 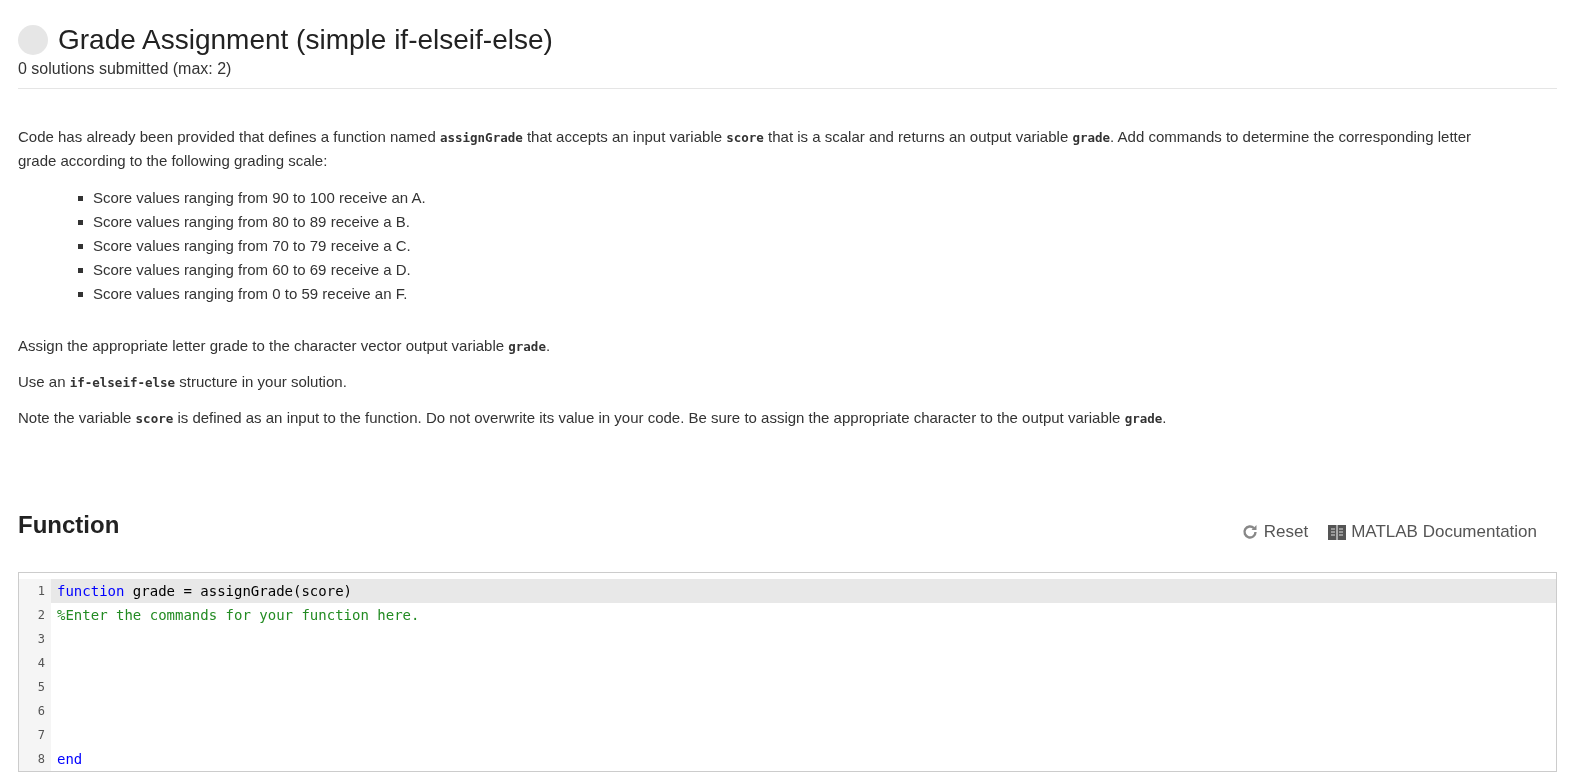 I want to click on bullet-text: Score values ranging from 60 to 69 receive a D., so click(x=252, y=270).